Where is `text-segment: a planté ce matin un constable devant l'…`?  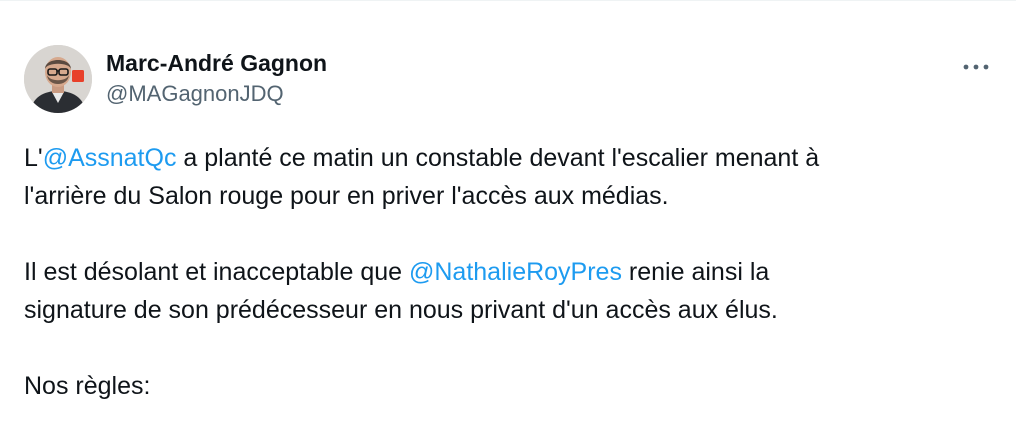
text-segment: a planté ce matin un constable devant l'… is located at coordinates (498, 158).